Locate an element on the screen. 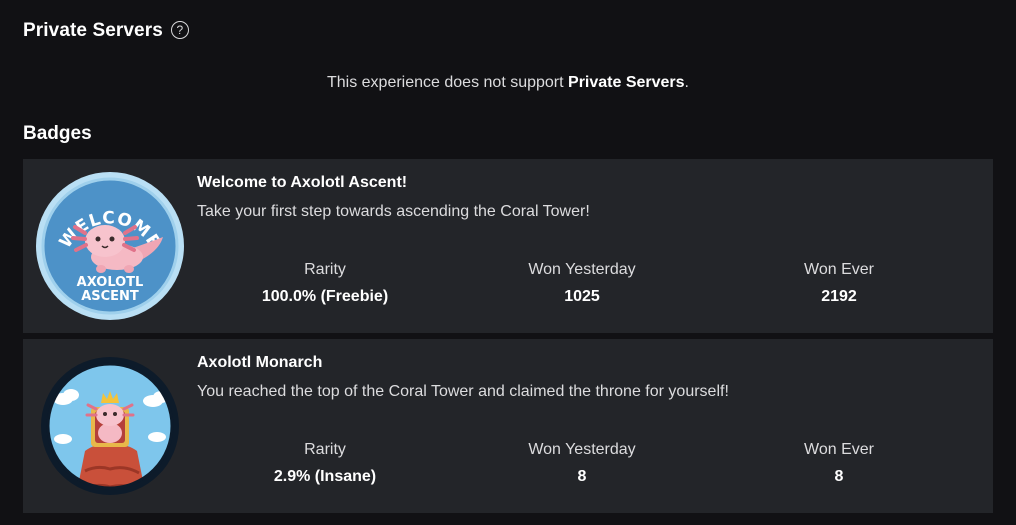  badge-stat-won-yesterday: Won Yesterday 1025 is located at coordinates (582, 283).